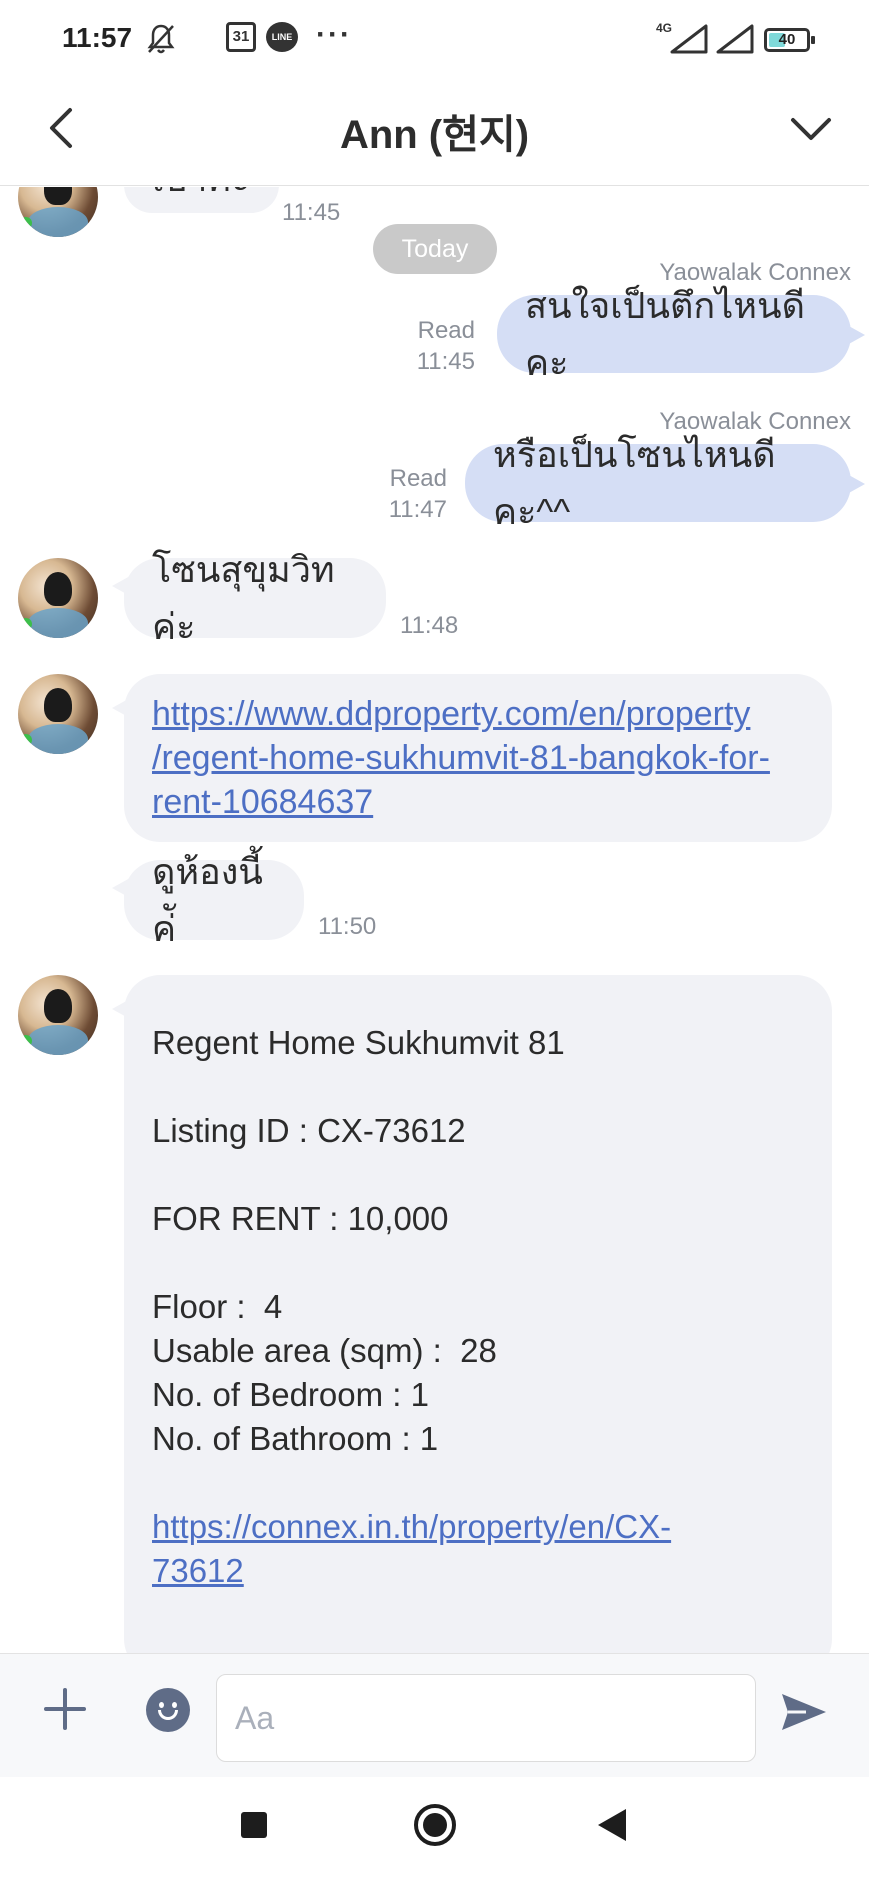 The height and width of the screenshot is (1883, 869). What do you see at coordinates (334, 34) in the screenshot?
I see `more-notifications-icon: ···` at bounding box center [334, 34].